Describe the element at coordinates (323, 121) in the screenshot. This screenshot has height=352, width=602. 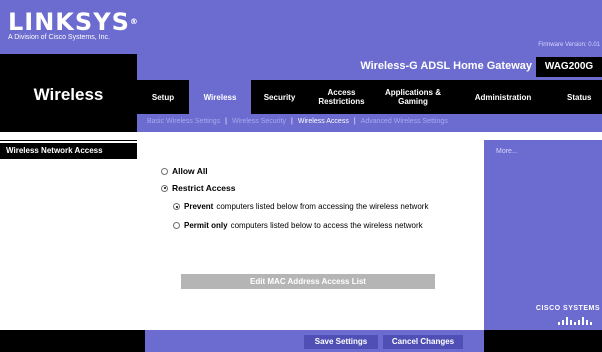
I see `subtab-wireless-access: Wireless Access` at that location.